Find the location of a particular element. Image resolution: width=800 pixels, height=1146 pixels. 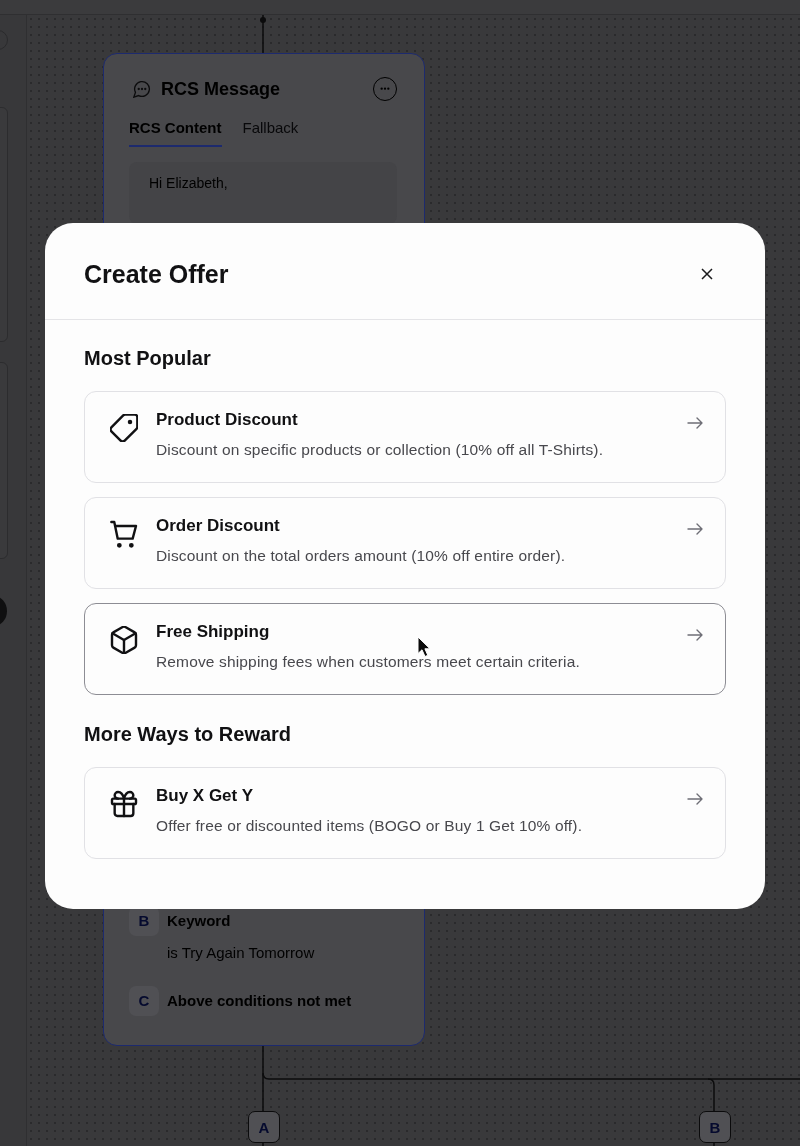

message-box: Hi Elizabeth, is located at coordinates (263, 192).